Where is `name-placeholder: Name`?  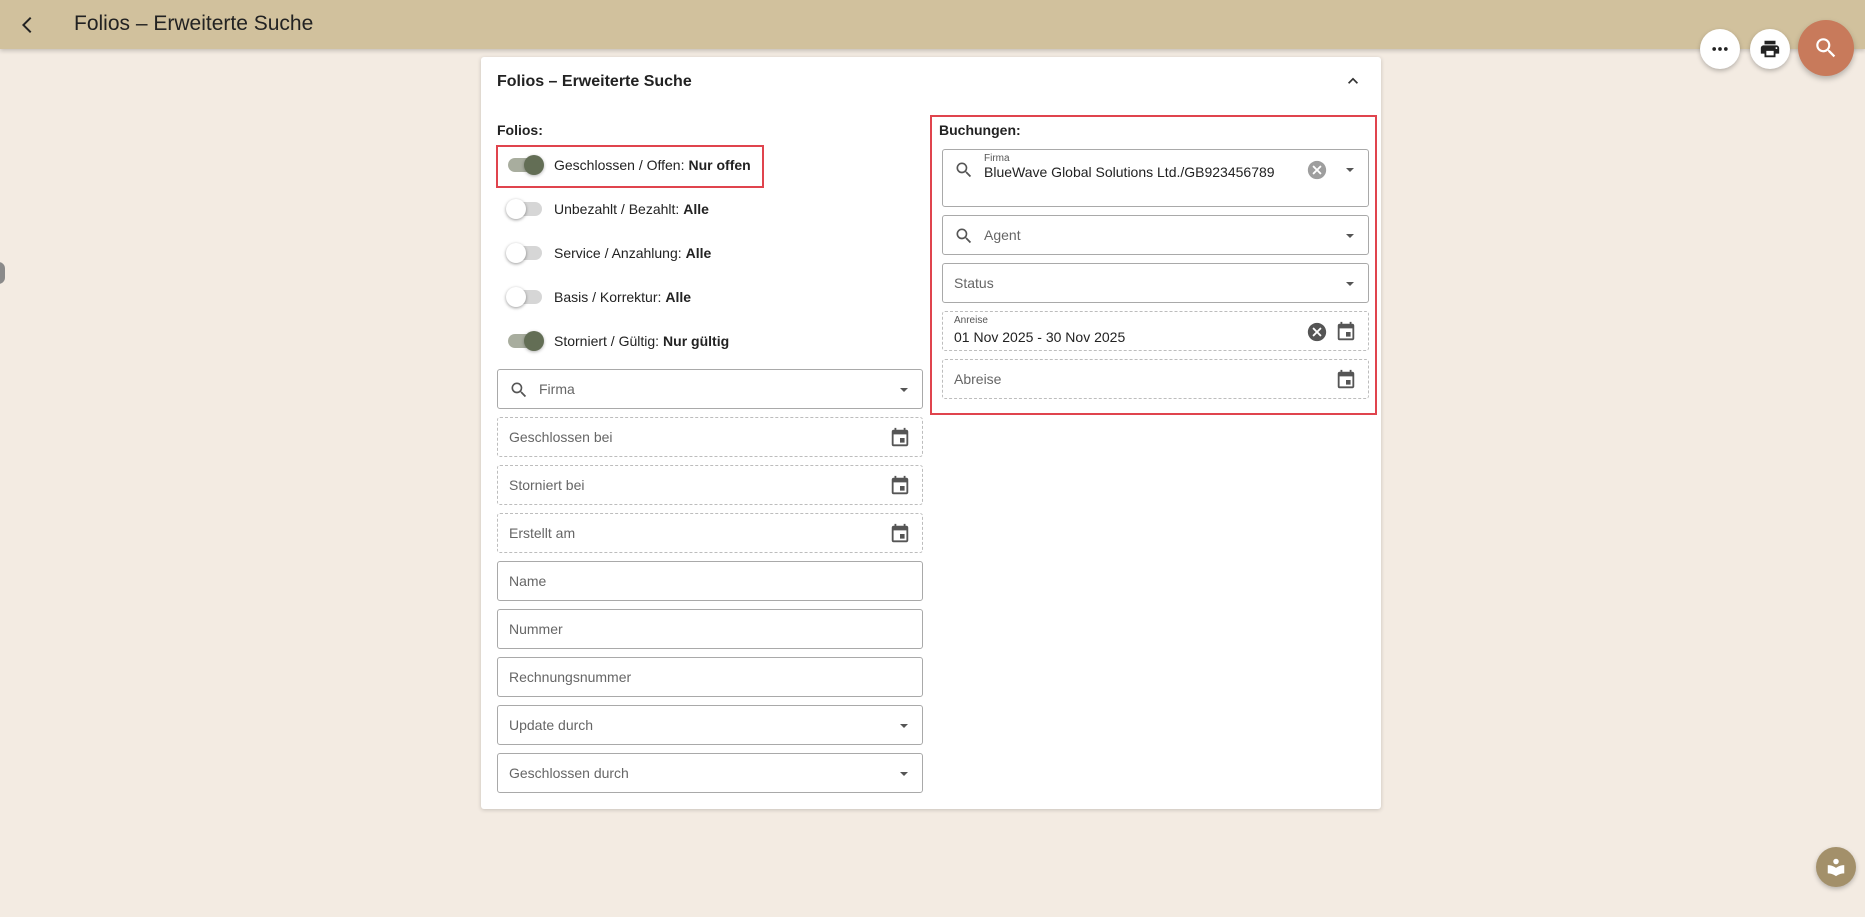
name-placeholder: Name is located at coordinates (528, 581).